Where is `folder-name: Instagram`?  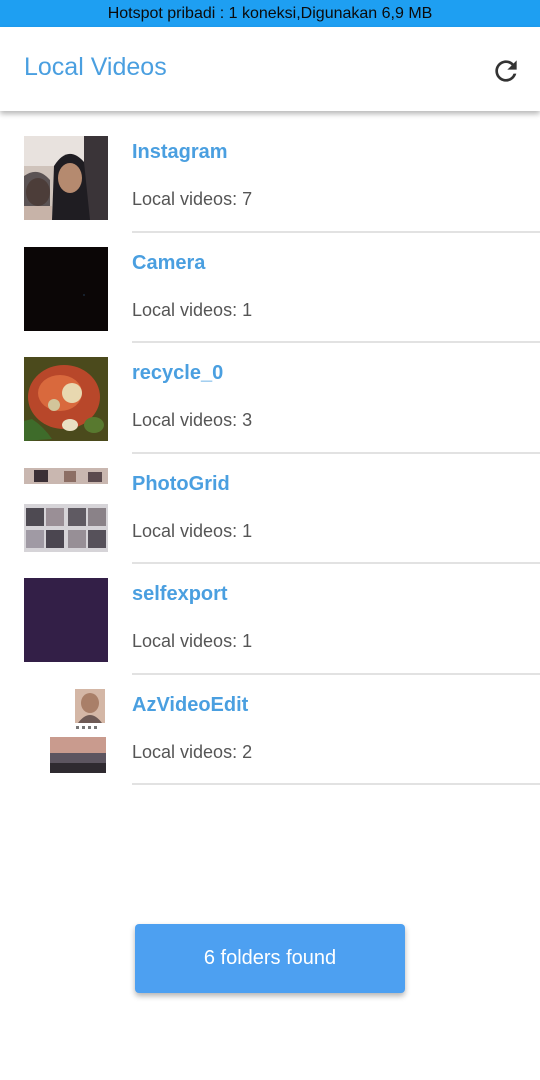 folder-name: Instagram is located at coordinates (180, 152).